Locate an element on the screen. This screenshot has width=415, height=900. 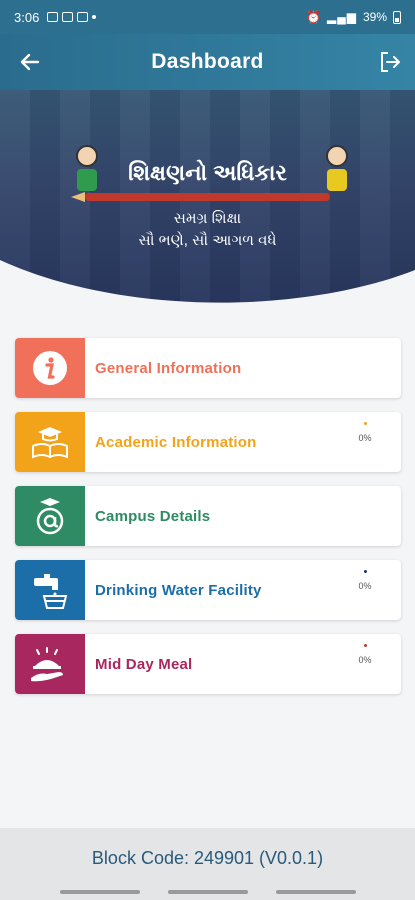
arrow-left-icon is located at coordinates (30, 62).